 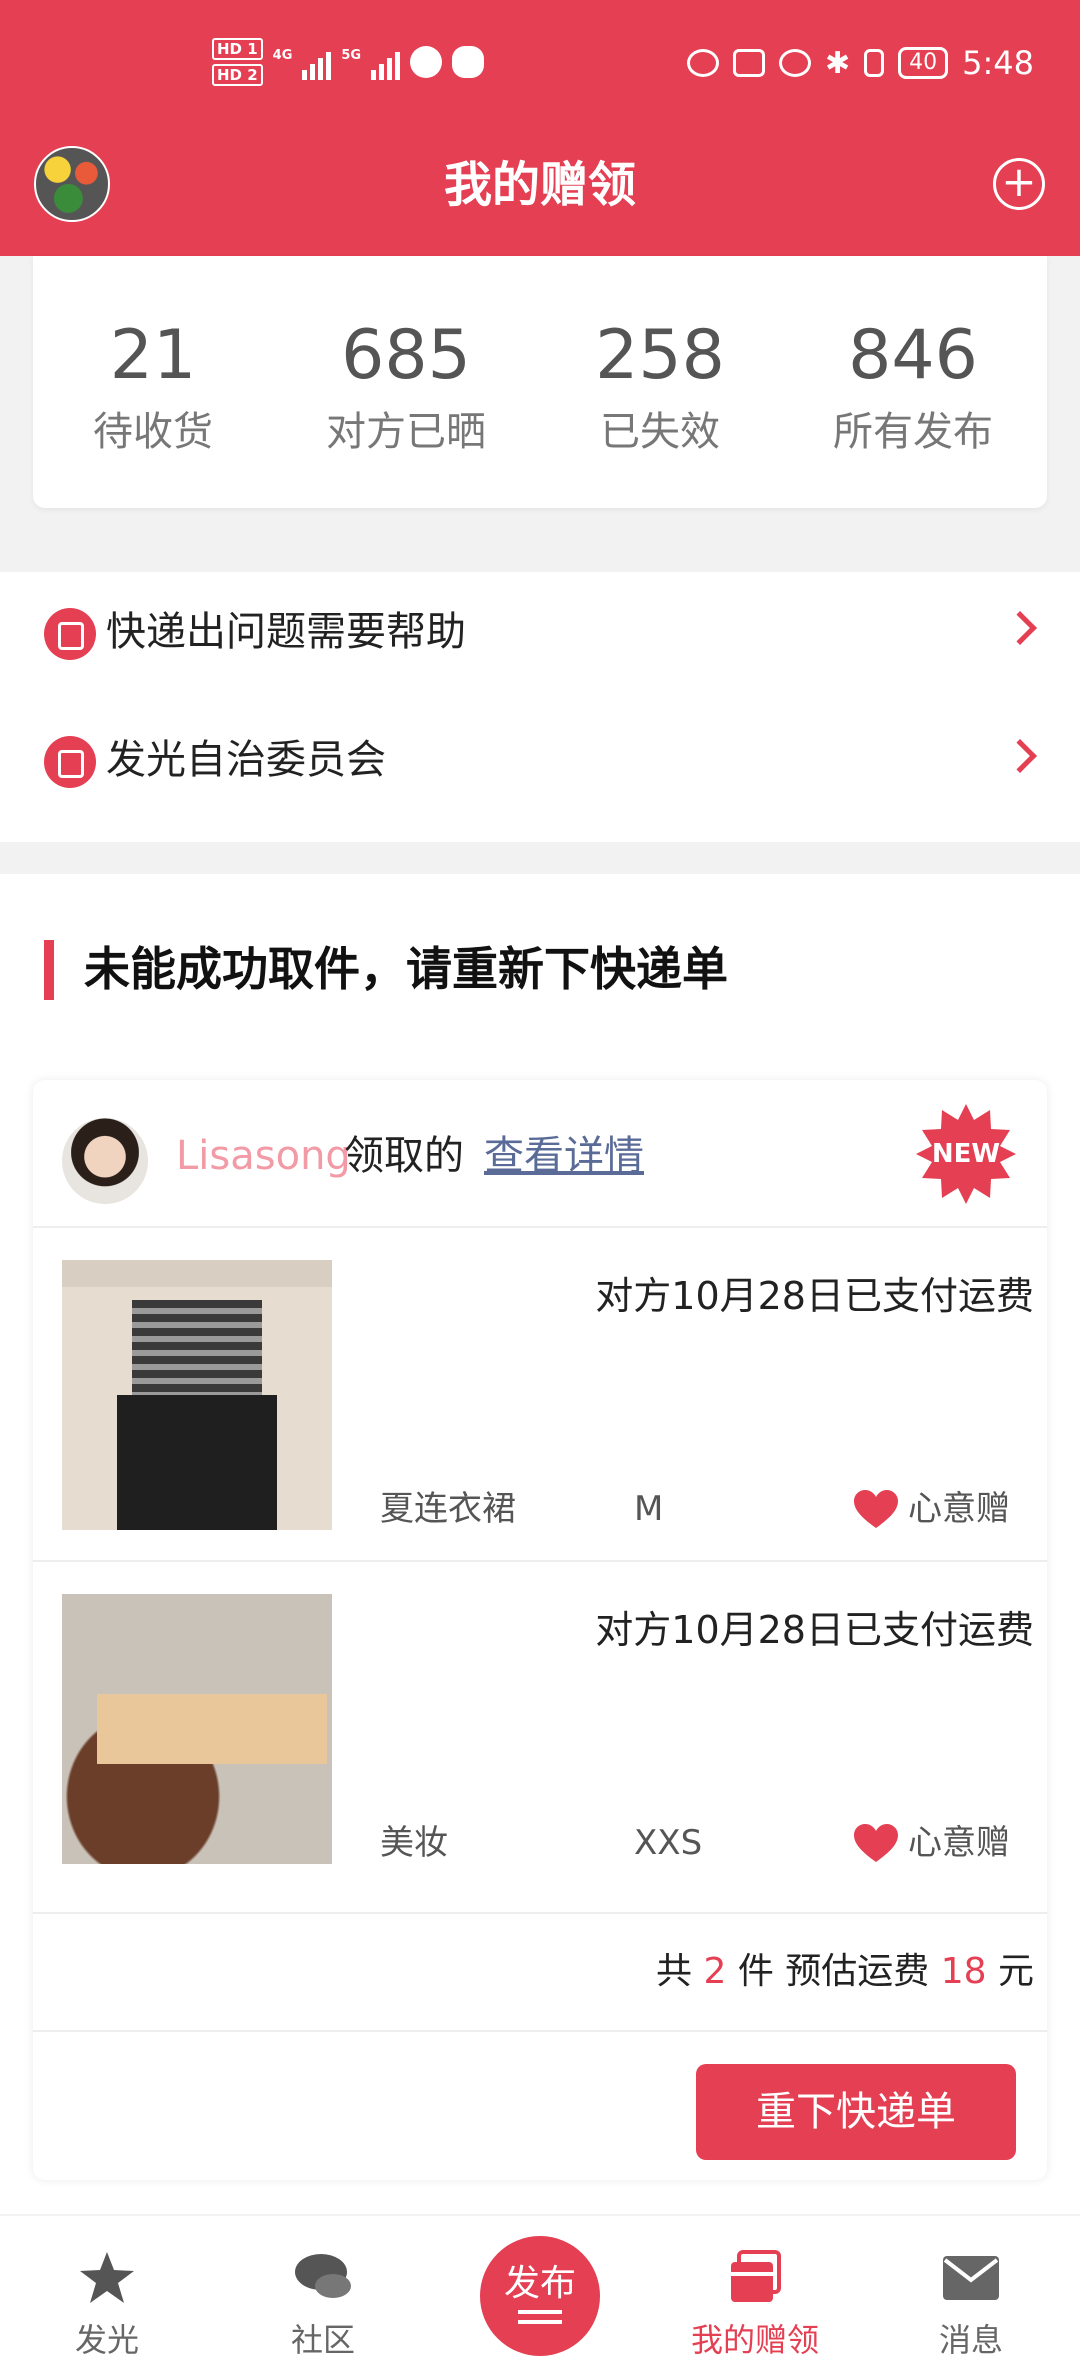 What do you see at coordinates (838, 63) in the screenshot?
I see `bluetooth-icon: ✱` at bounding box center [838, 63].